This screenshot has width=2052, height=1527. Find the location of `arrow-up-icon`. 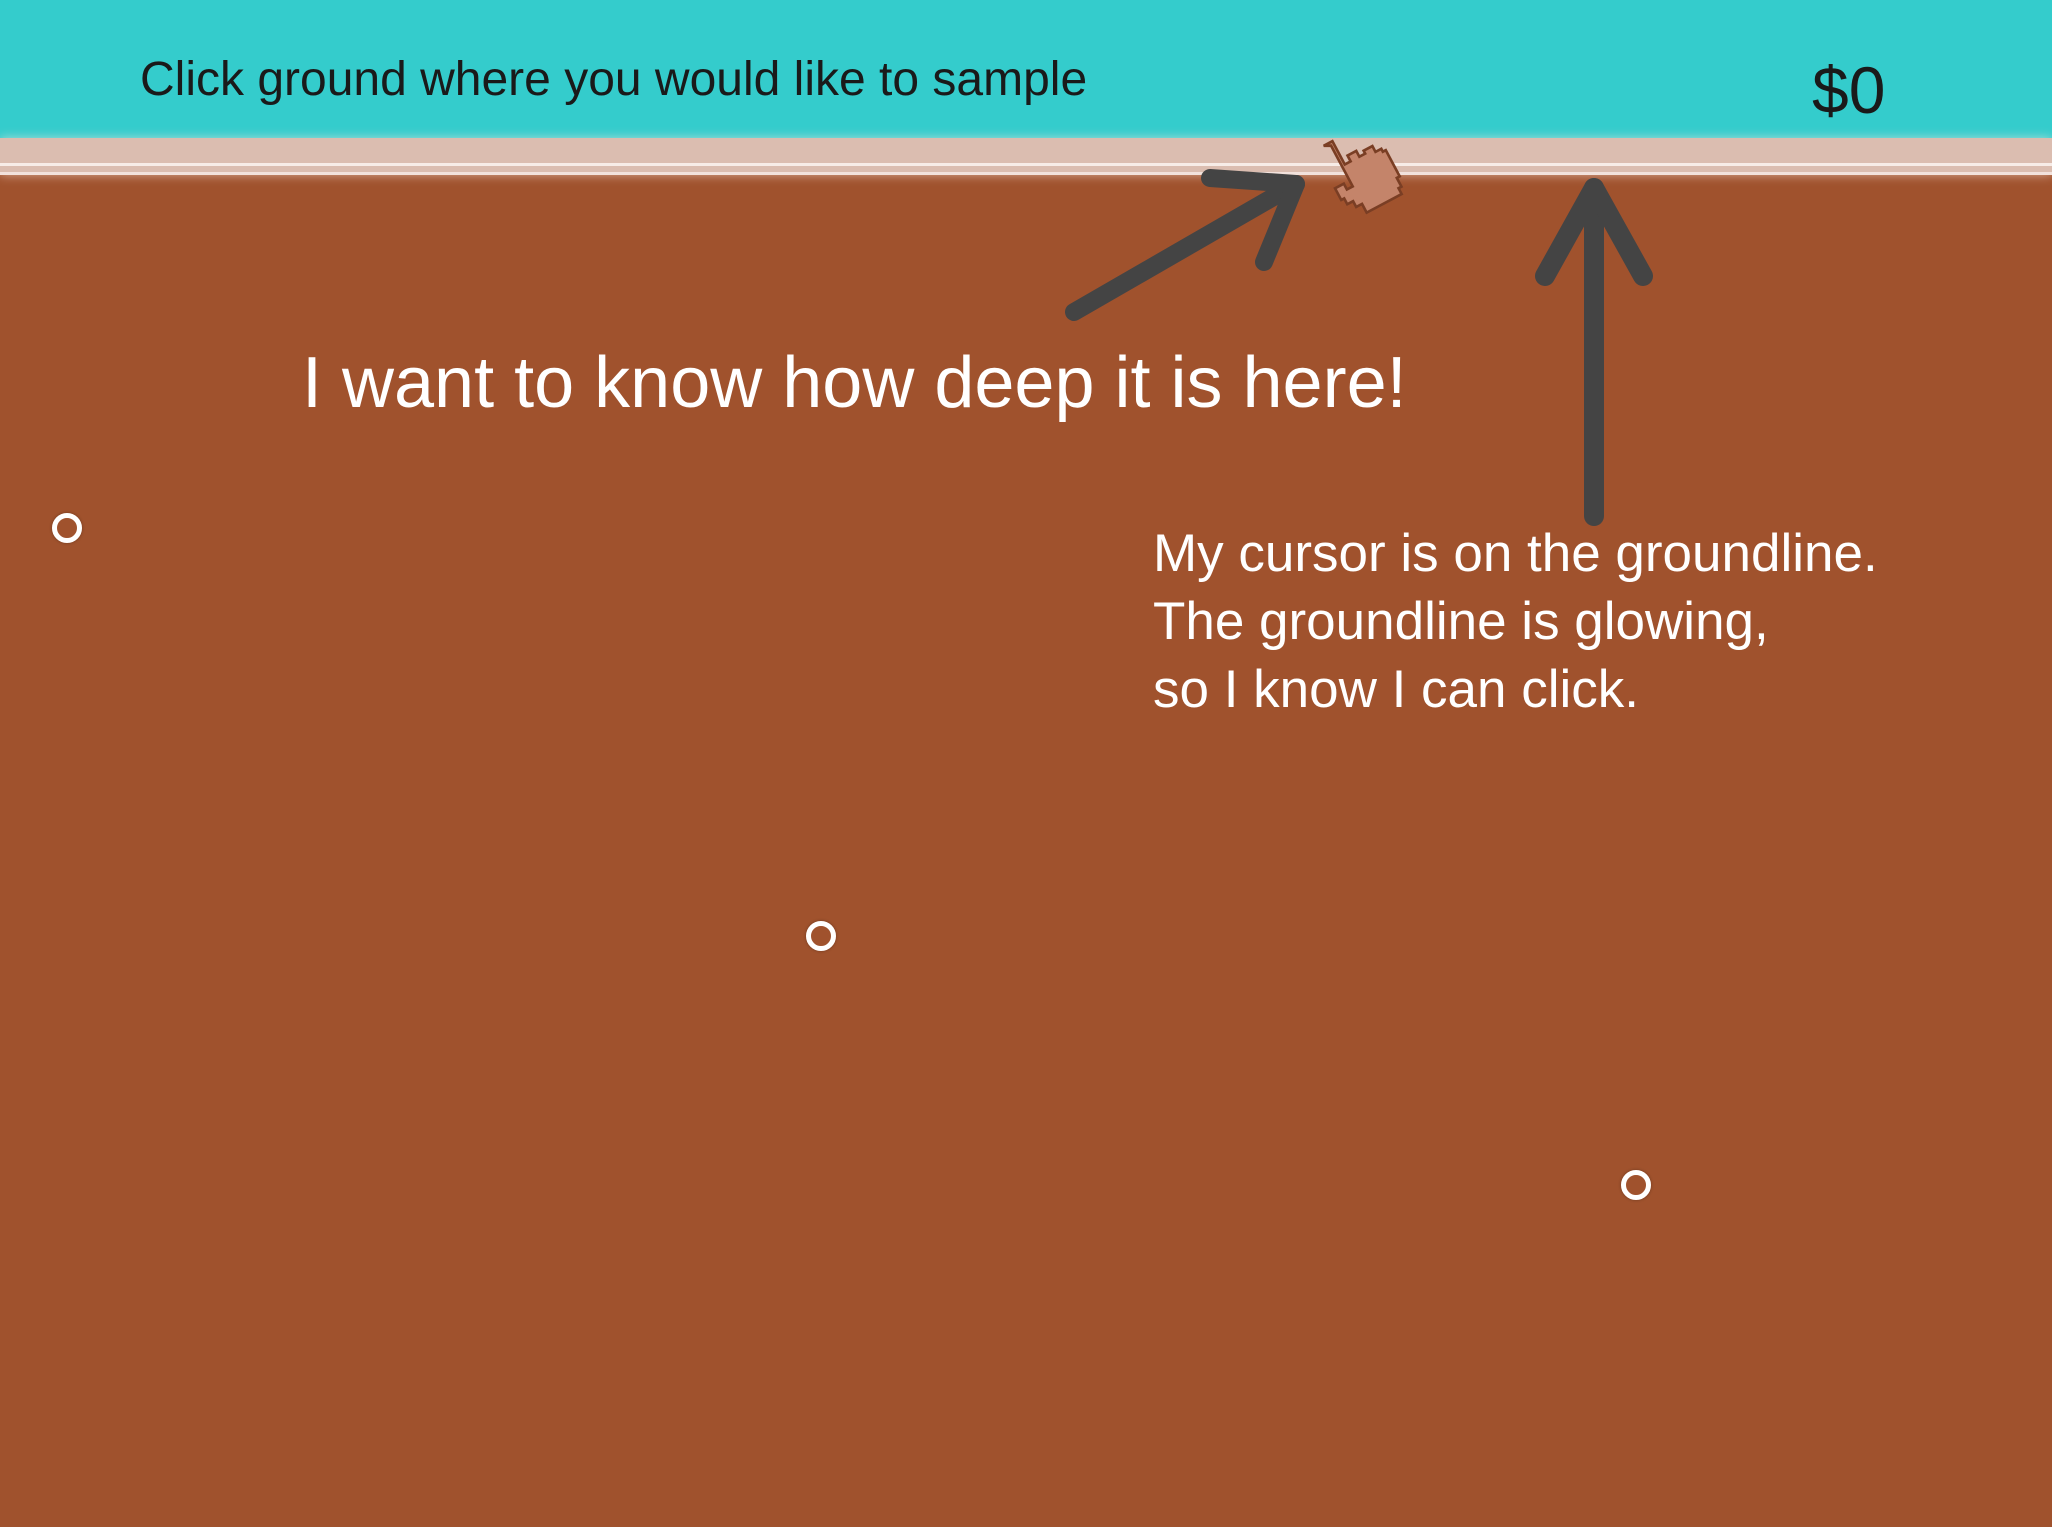

arrow-up-icon is located at coordinates (1594, 352).